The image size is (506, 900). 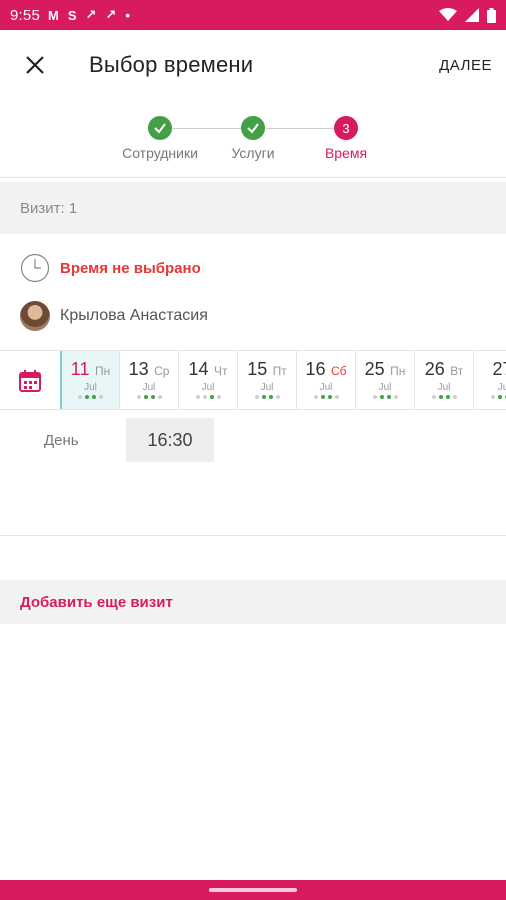 I want to click on date-number: 11, so click(x=80, y=369).